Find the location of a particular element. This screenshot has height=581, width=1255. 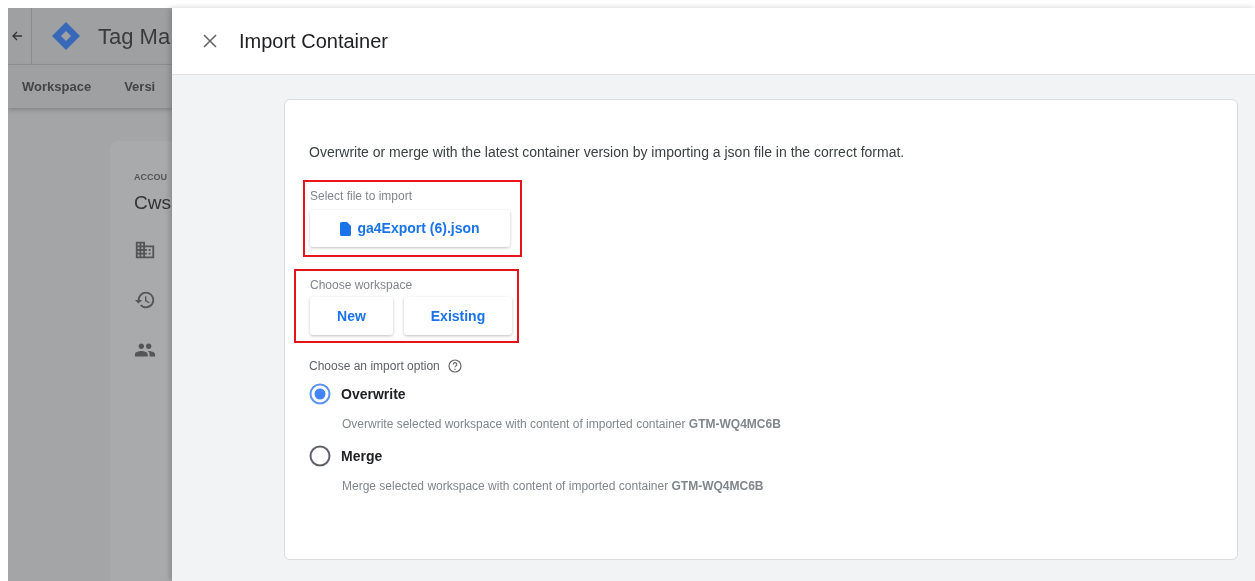

nav-tab: Workspace is located at coordinates (57, 86).